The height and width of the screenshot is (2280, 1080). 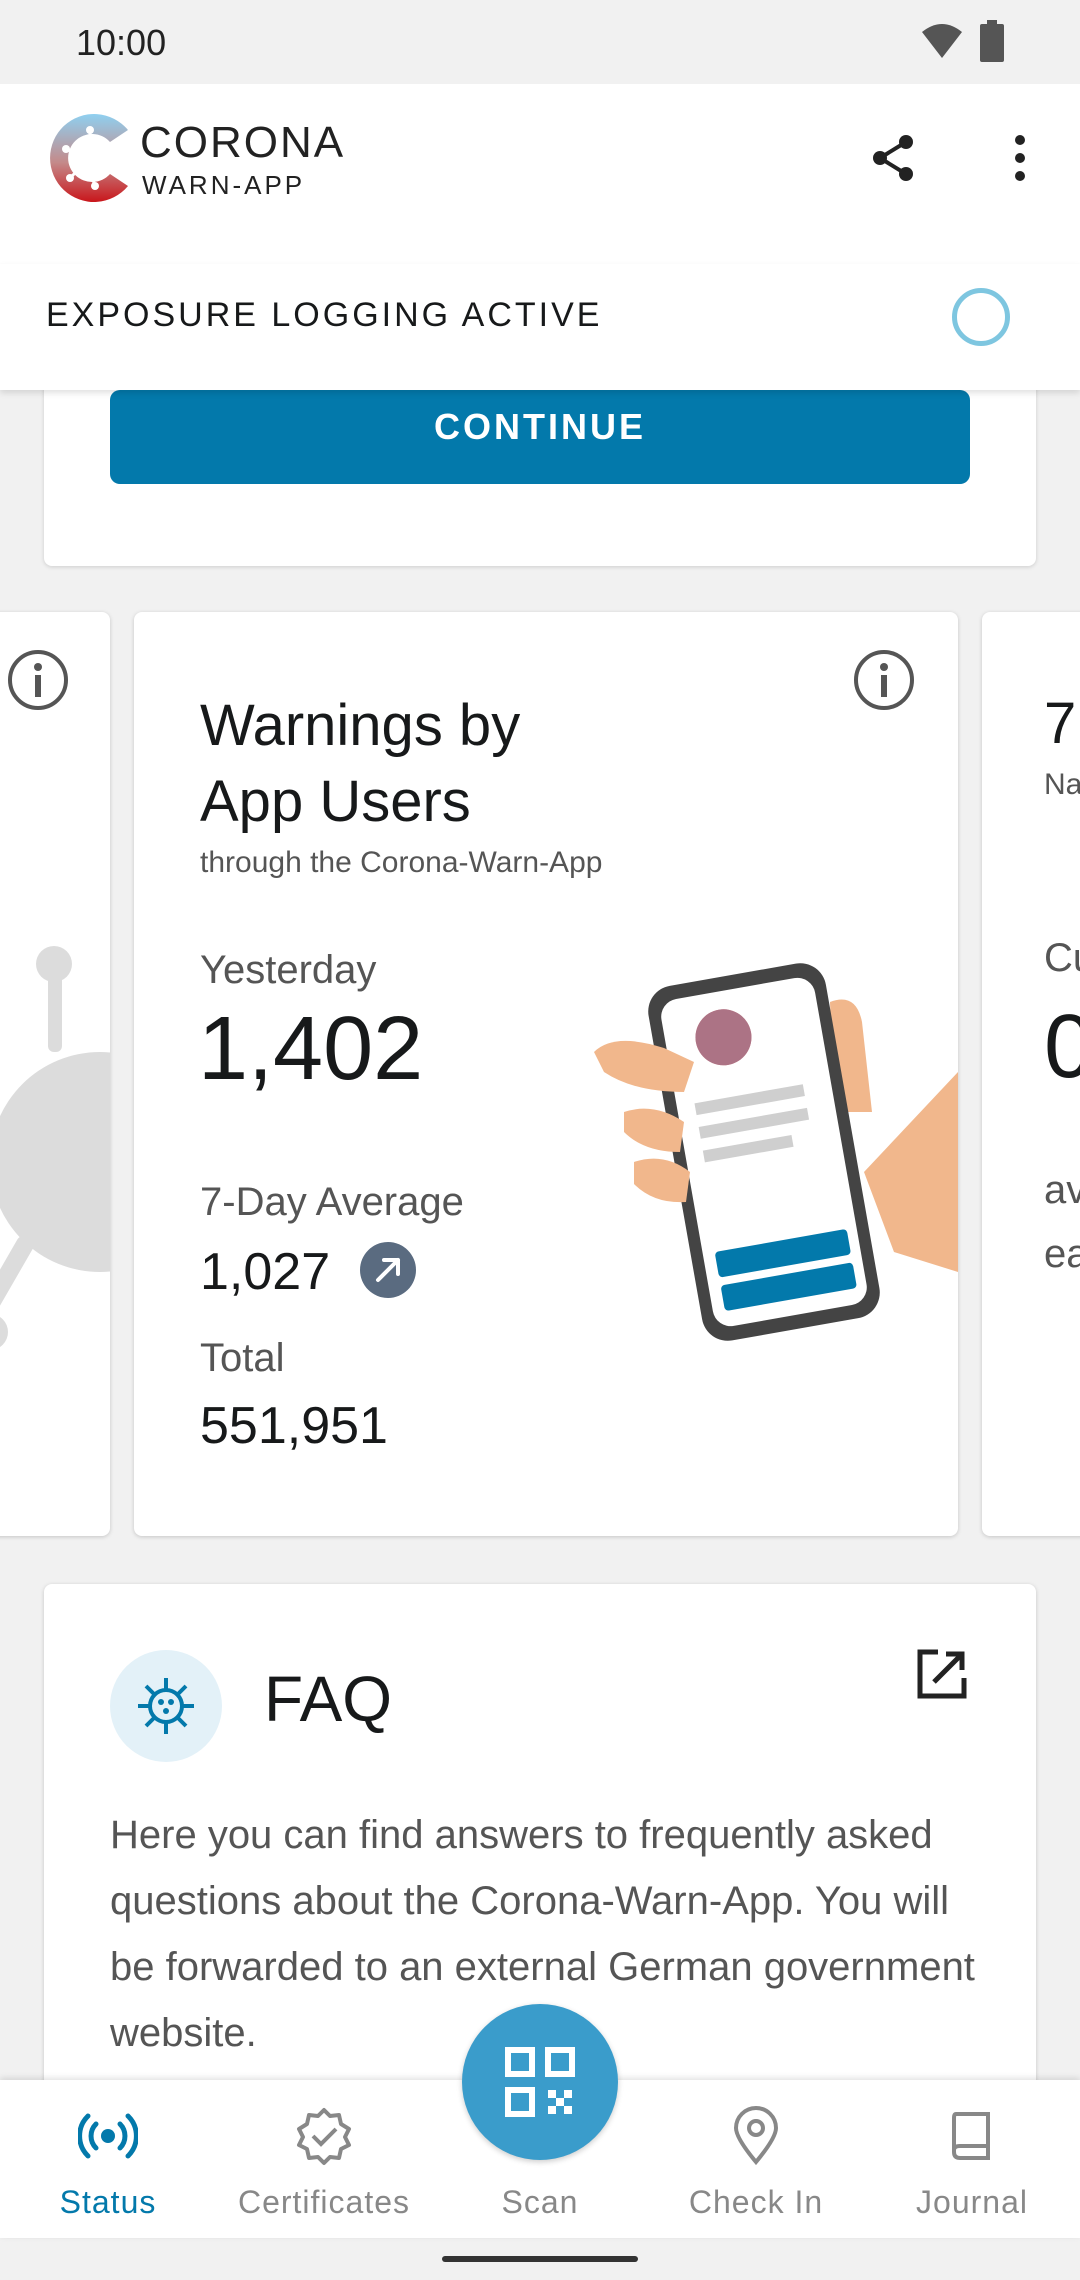 I want to click on share-icon, so click(x=894, y=158).